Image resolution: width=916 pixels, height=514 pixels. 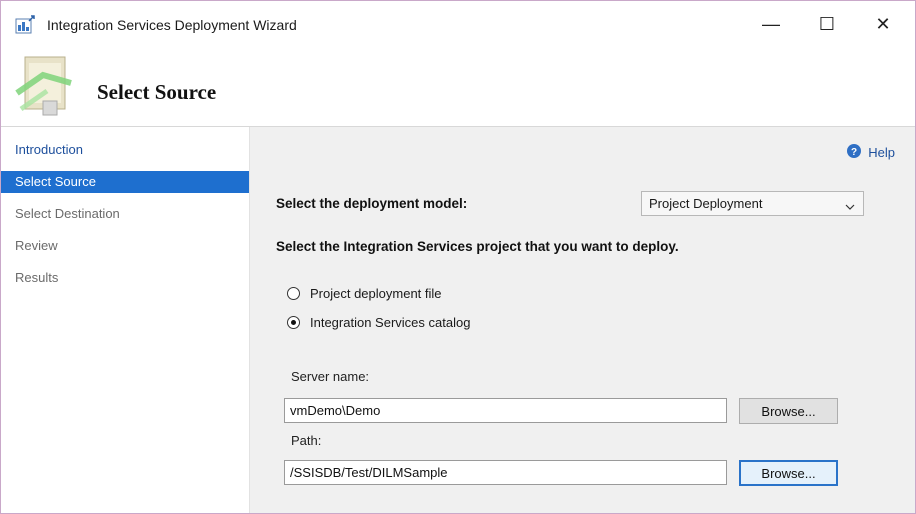 I want to click on deployment-model-label: Select the deployment model:, so click(x=372, y=203).